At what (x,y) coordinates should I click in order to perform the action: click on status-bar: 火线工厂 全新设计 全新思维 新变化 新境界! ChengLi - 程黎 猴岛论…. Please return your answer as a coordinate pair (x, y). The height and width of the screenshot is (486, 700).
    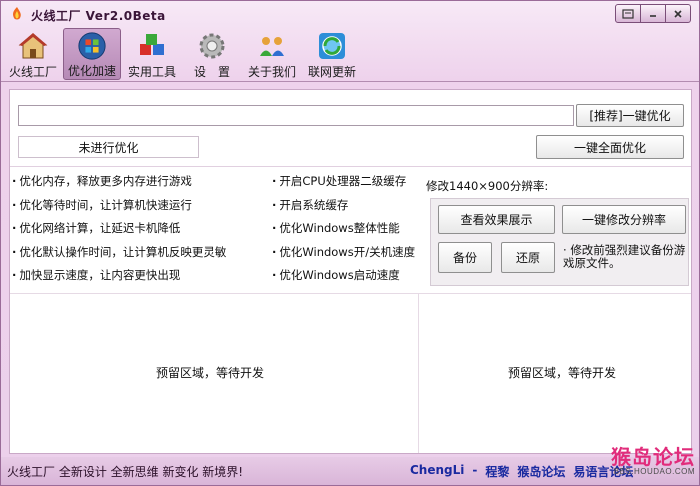
    Looking at the image, I should click on (350, 471).